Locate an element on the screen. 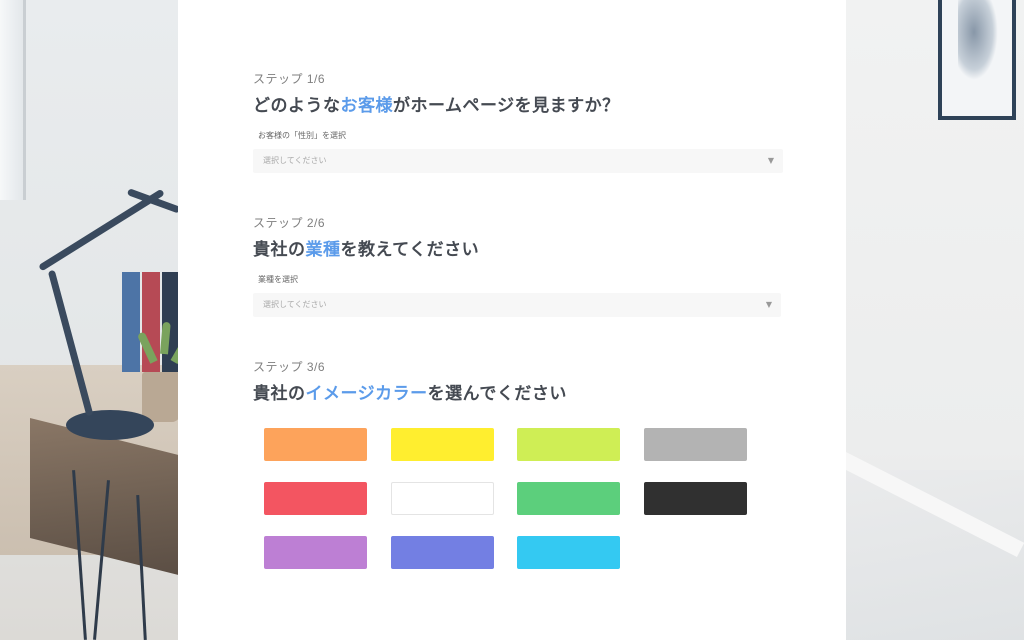 Image resolution: width=1024 pixels, height=640 pixels. step-2-section: ステップ 2/6 貴社の業種を教えてください 業種を選択 選択してください ▼ is located at coordinates (517, 265).